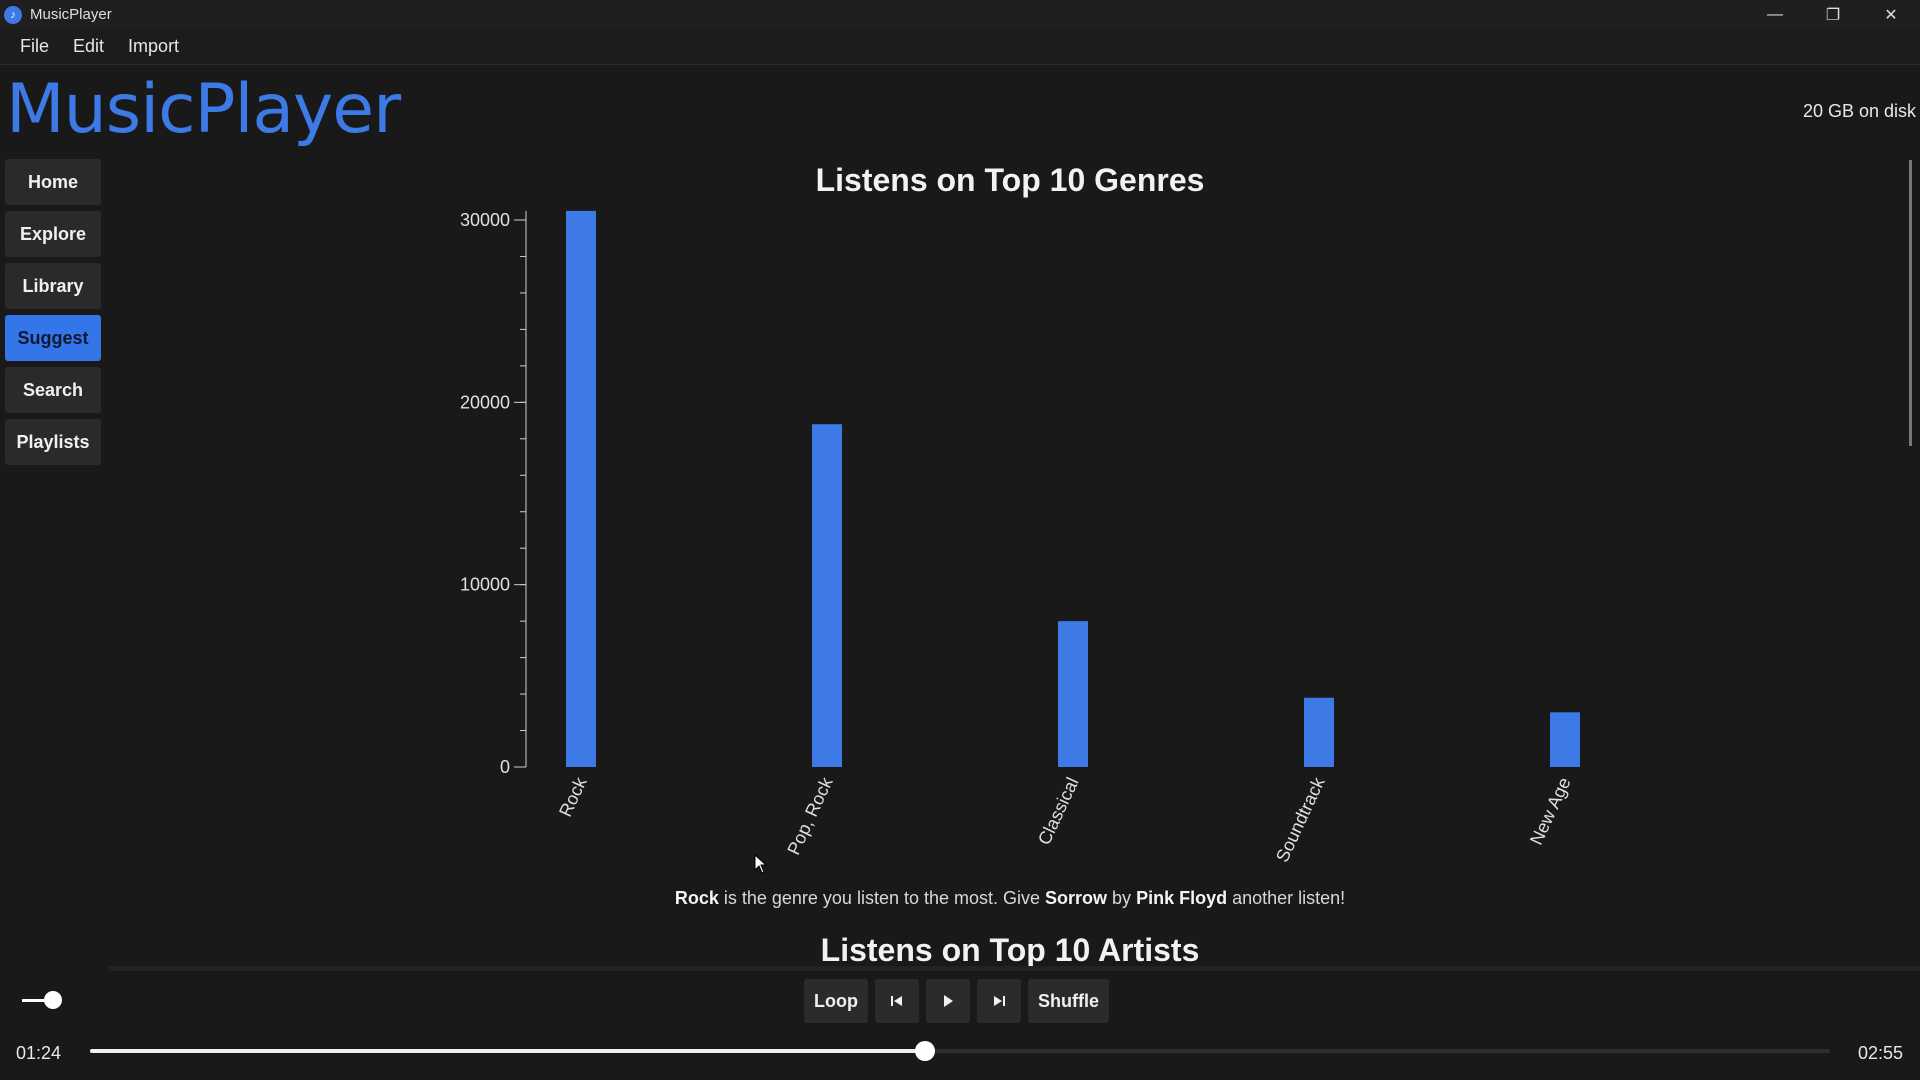  What do you see at coordinates (505, 767) in the screenshot?
I see `y-tick-label: 0` at bounding box center [505, 767].